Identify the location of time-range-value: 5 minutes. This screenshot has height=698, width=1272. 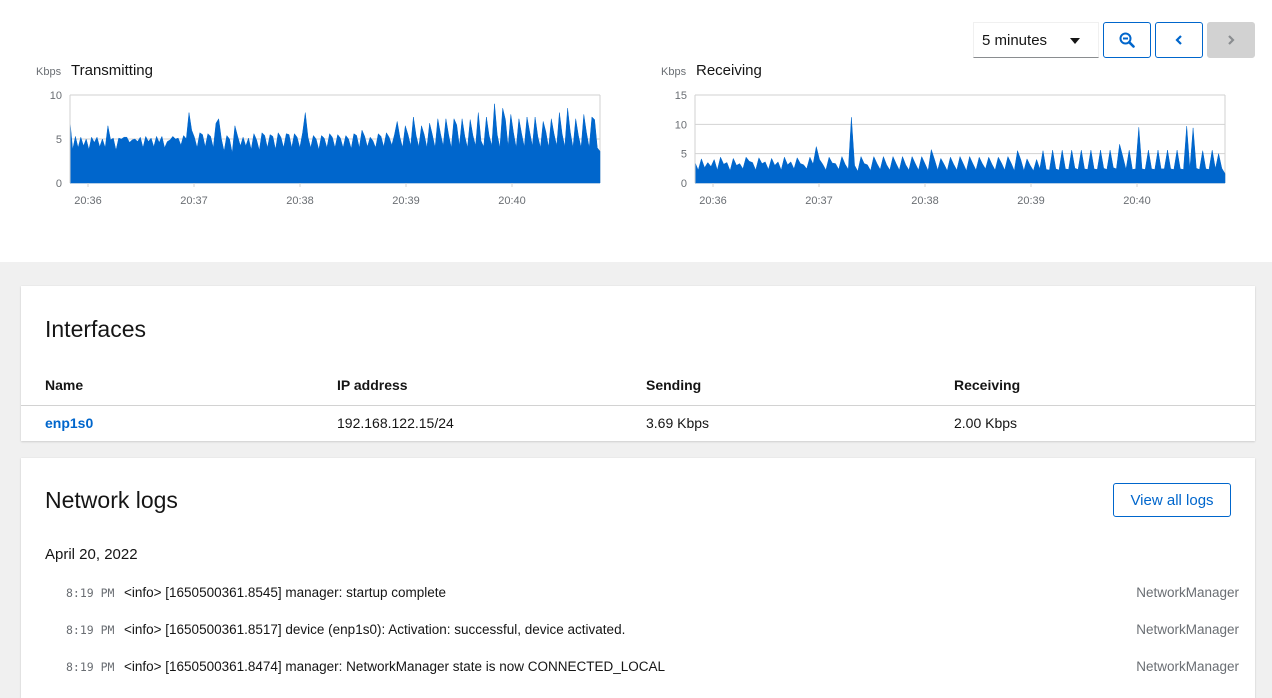
(1015, 40).